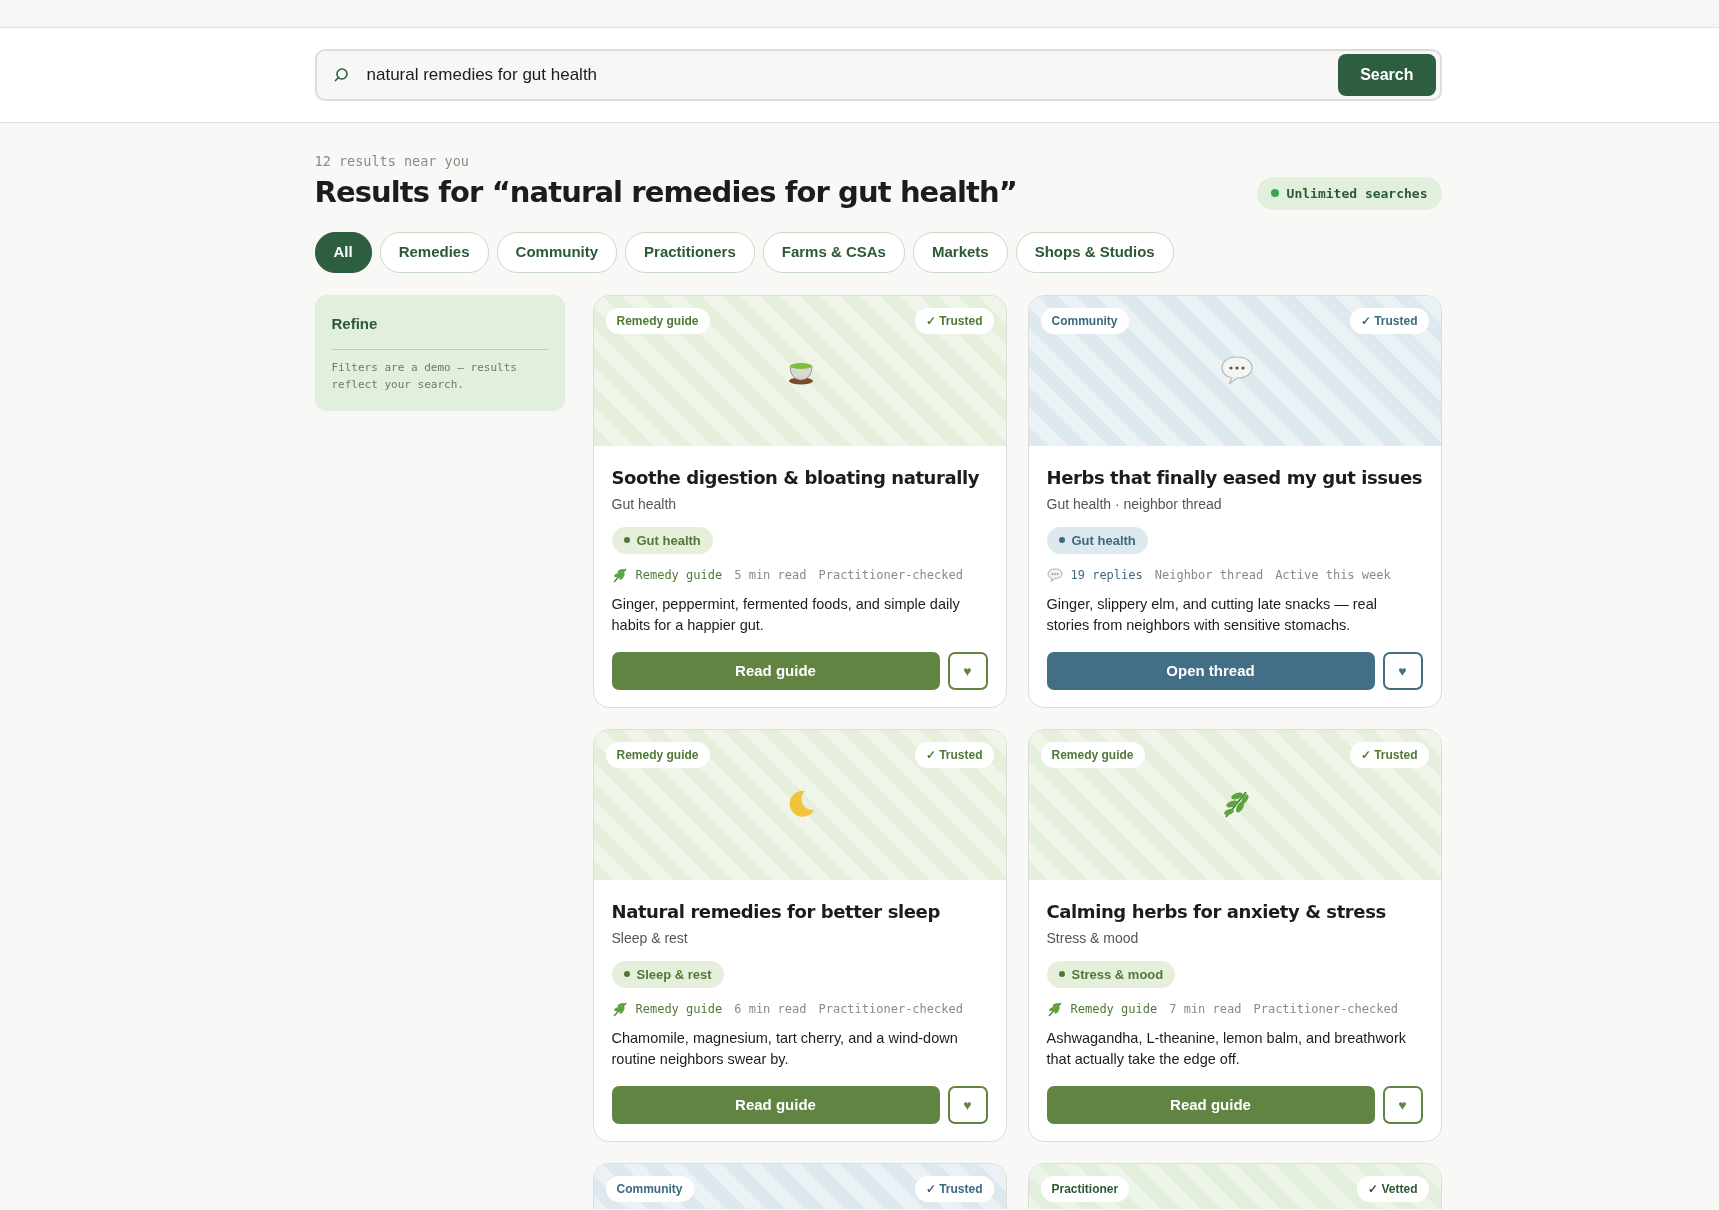  What do you see at coordinates (785, 1049) in the screenshot?
I see `card-summary: Chamomile, magnesium, tart cherry, and a wind-down routine neighbors swear by.` at bounding box center [785, 1049].